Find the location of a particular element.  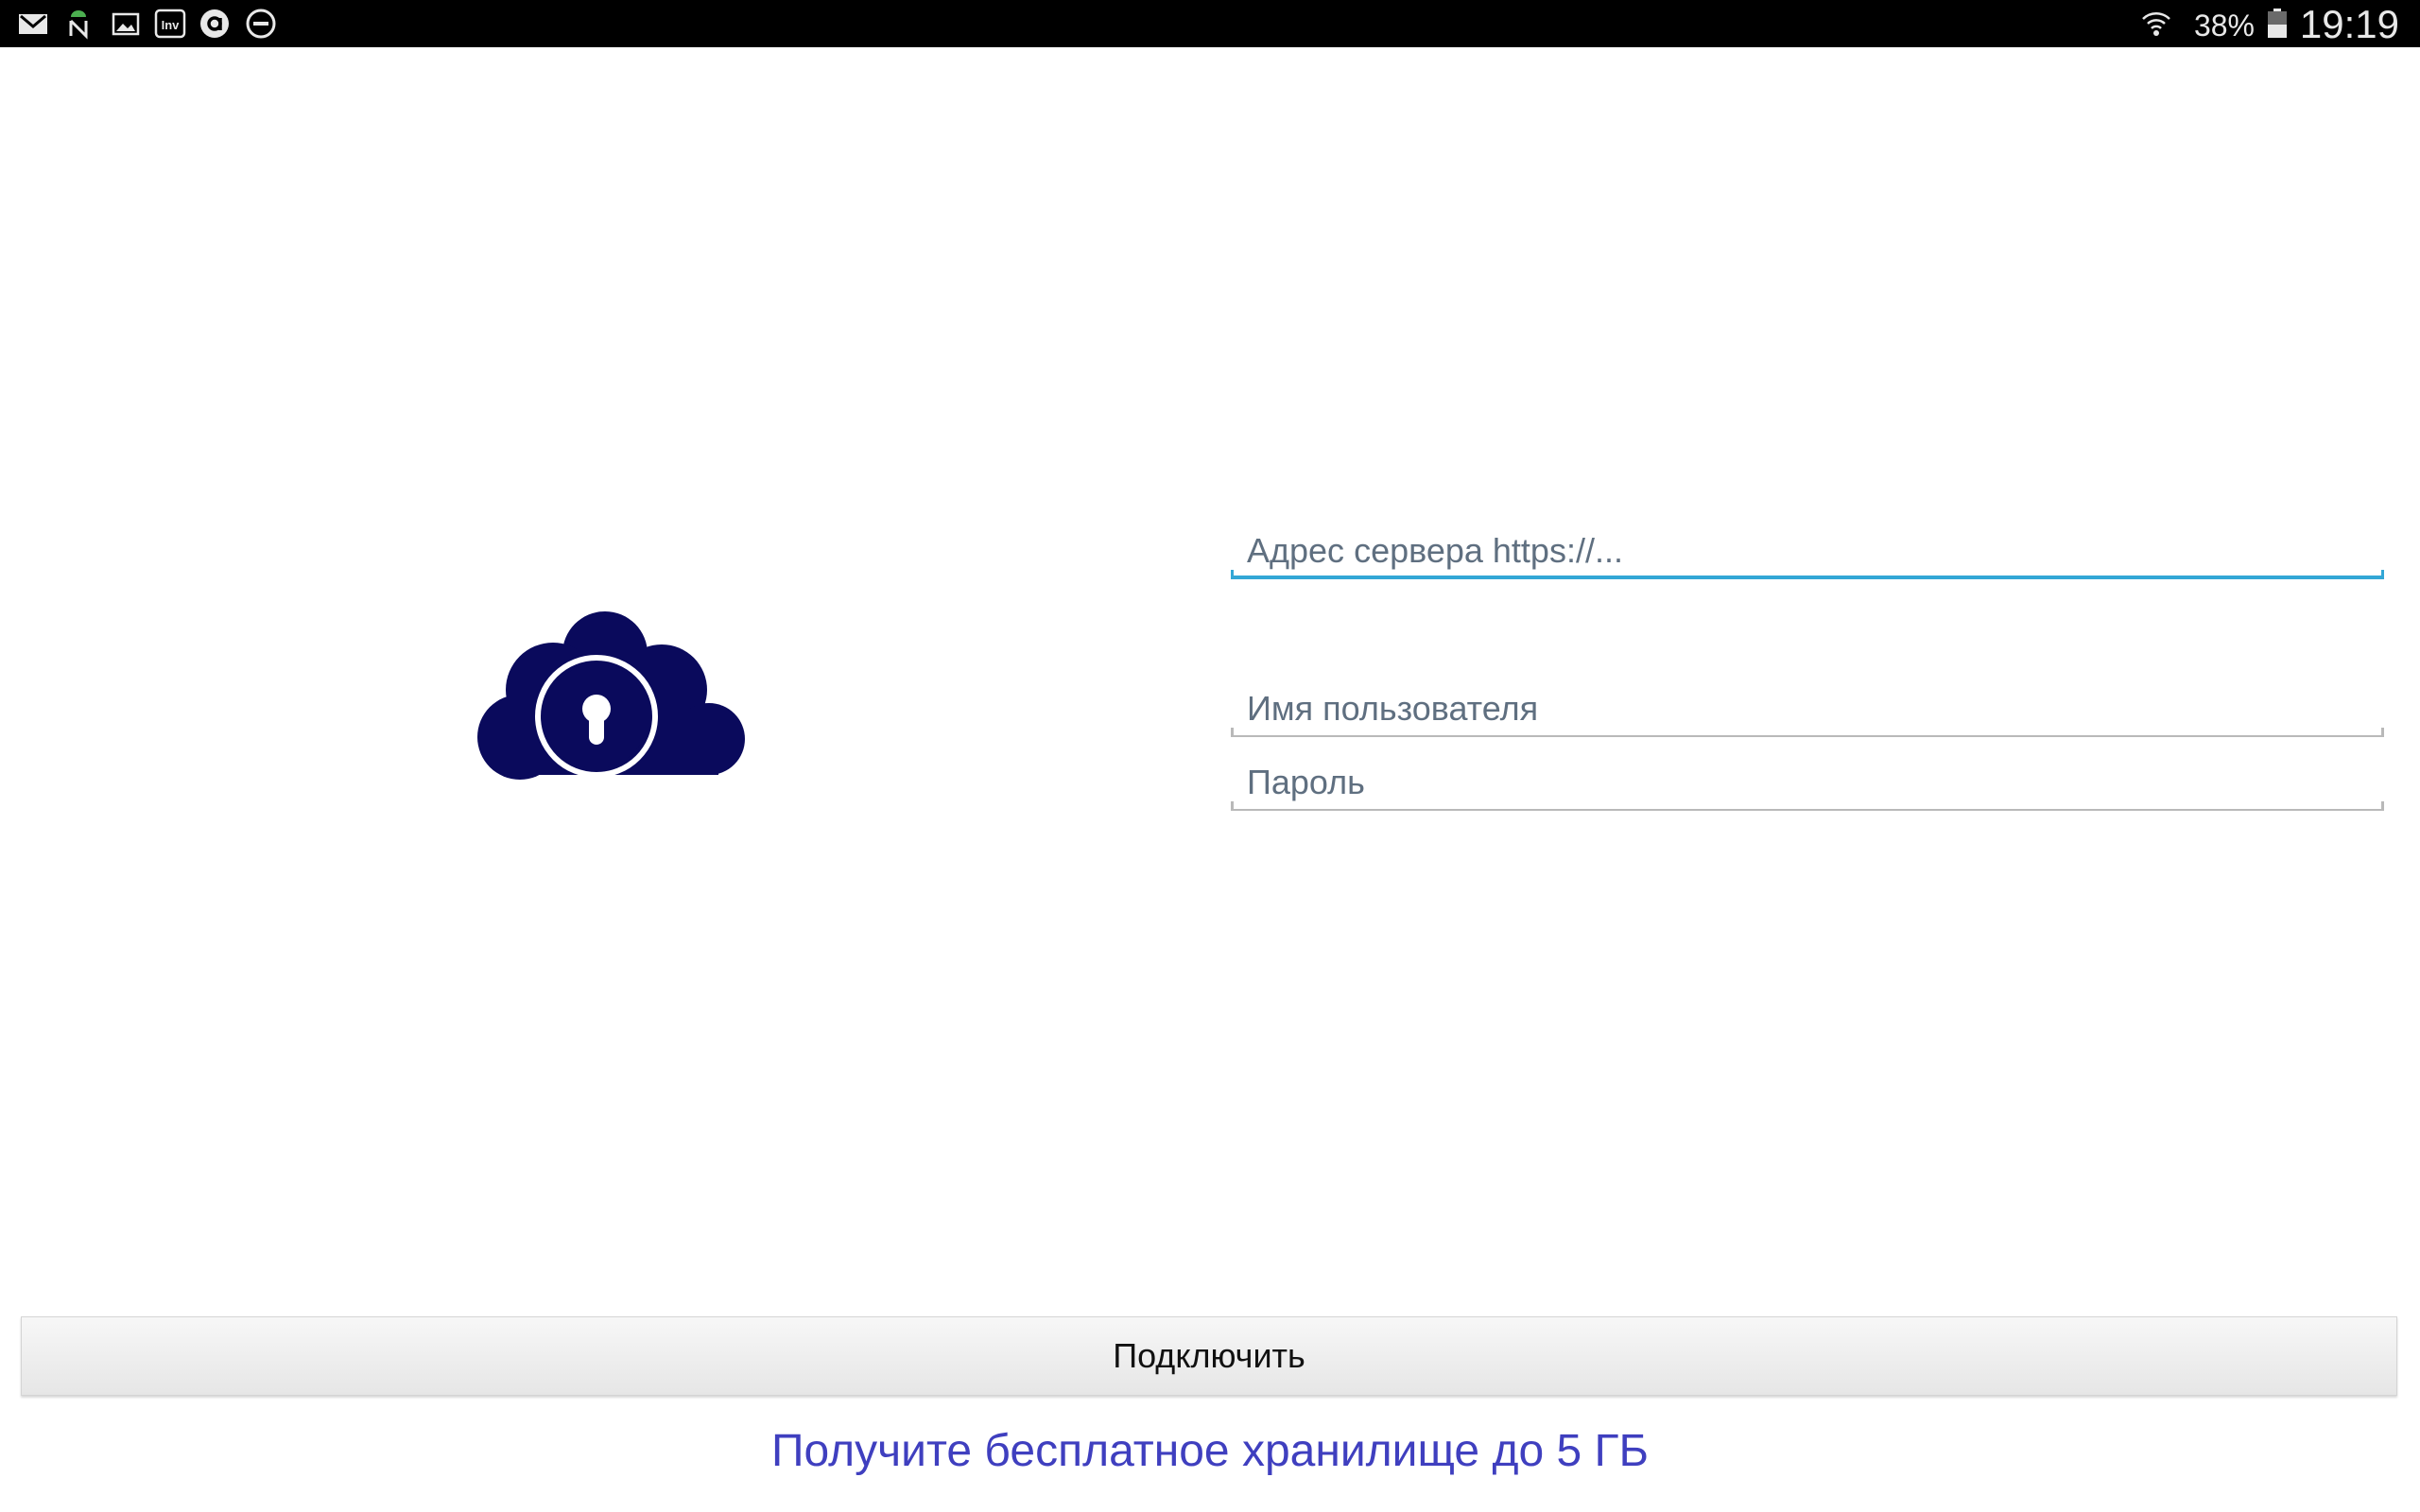

do-not-disturb-icon is located at coordinates (261, 24).